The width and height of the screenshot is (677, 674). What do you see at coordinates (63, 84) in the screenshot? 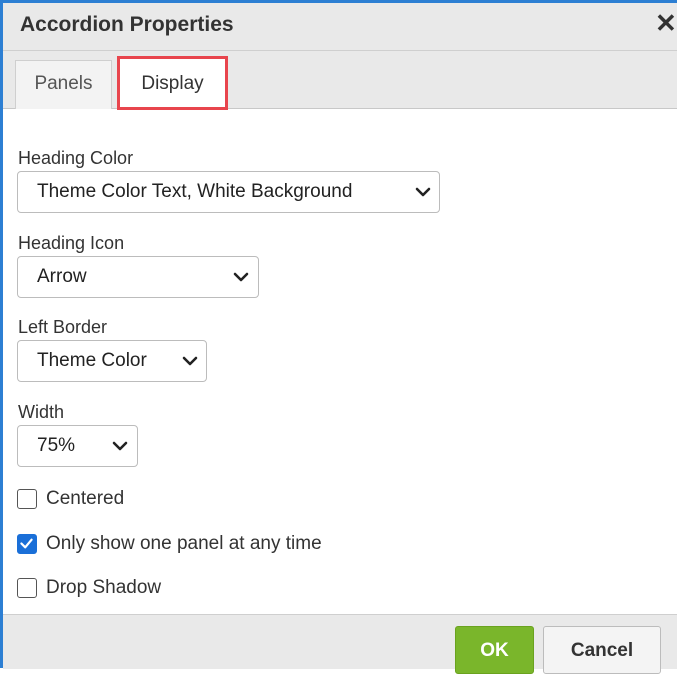
I see `tab-panels: Panels` at bounding box center [63, 84].